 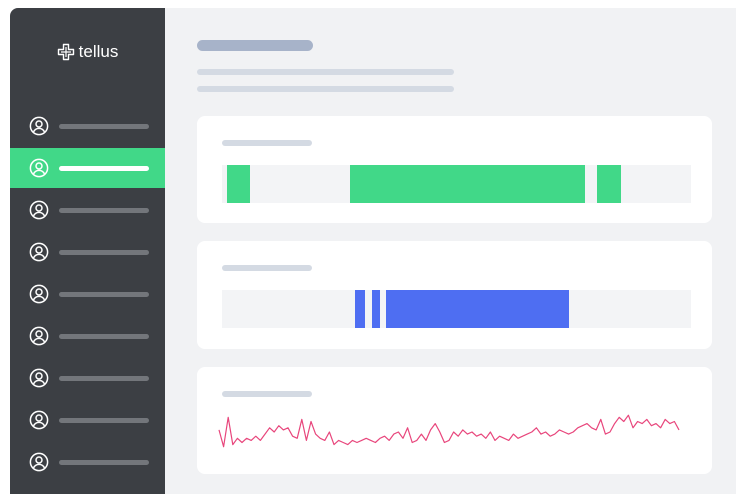 What do you see at coordinates (66, 52) in the screenshot?
I see `plus-cross-logo-icon` at bounding box center [66, 52].